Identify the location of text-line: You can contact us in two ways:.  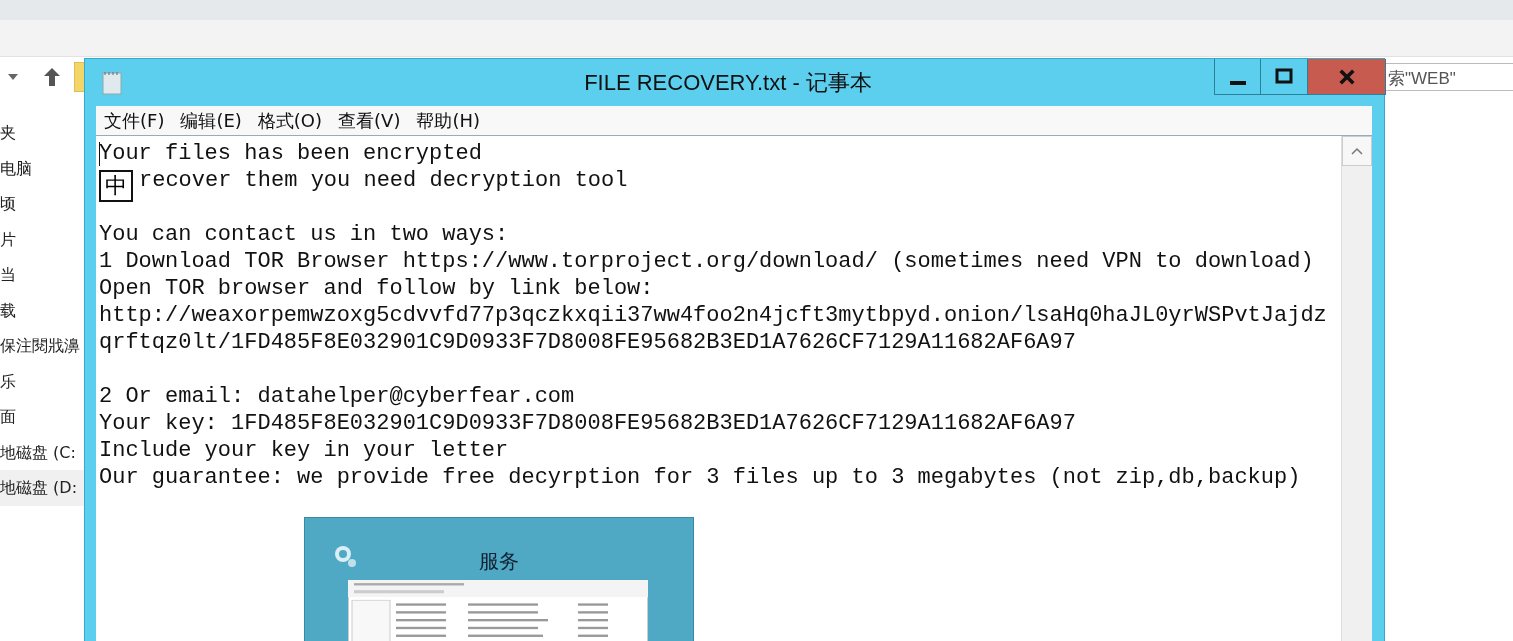
(304, 234).